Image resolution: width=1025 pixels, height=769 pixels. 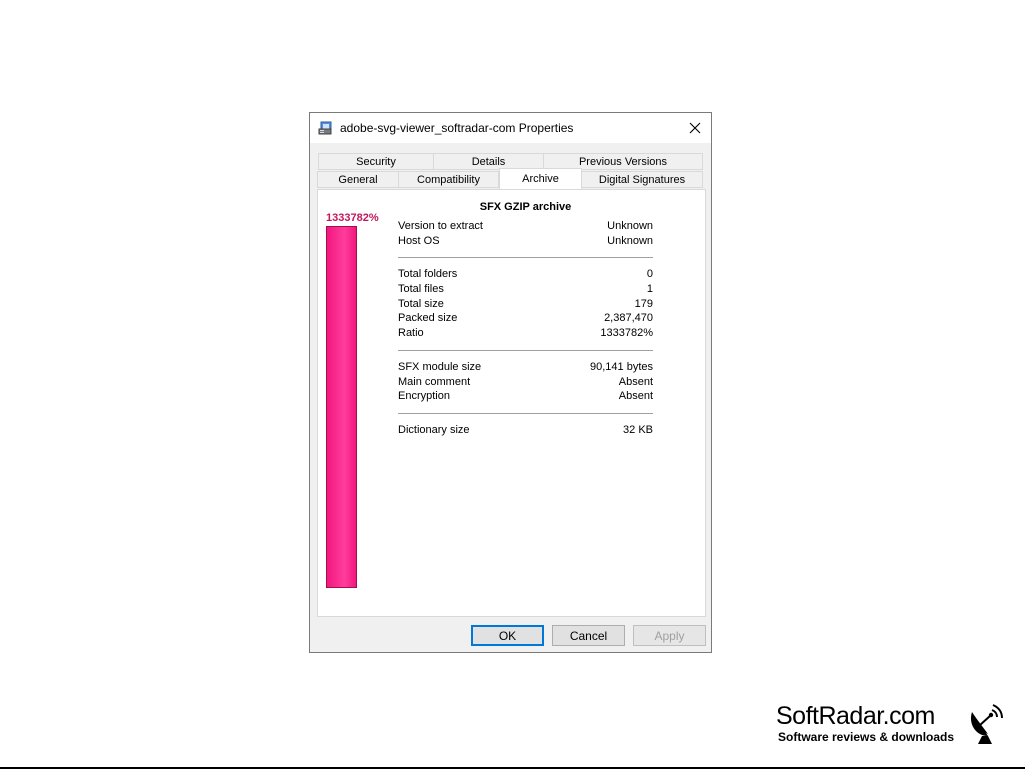 I want to click on info-row: SFX module size 90,141 bytes, so click(x=525, y=366).